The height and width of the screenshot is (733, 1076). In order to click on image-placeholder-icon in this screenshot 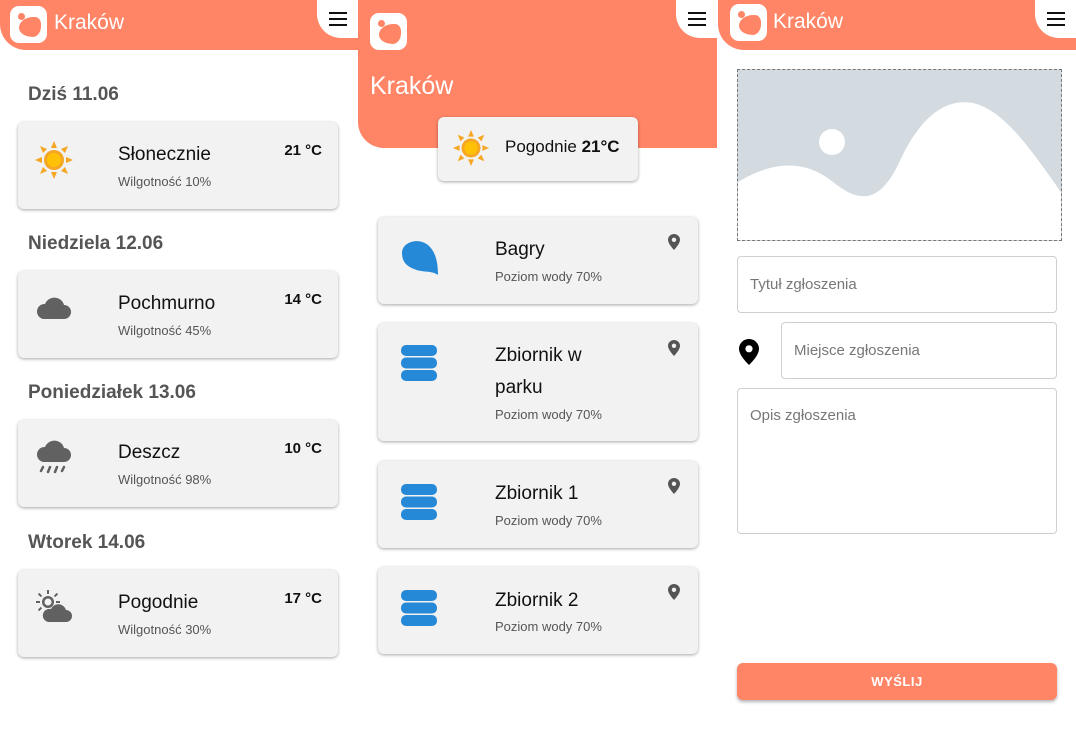, I will do `click(899, 155)`.